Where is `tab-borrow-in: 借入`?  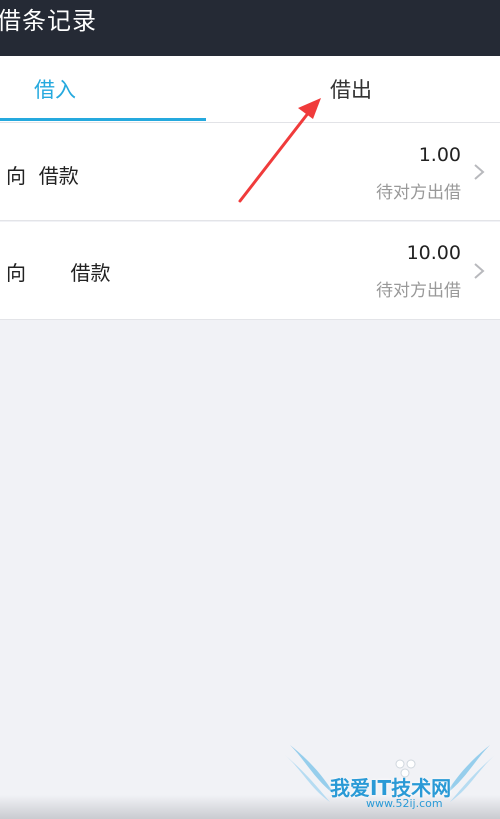
tab-borrow-in: 借入 is located at coordinates (102, 89).